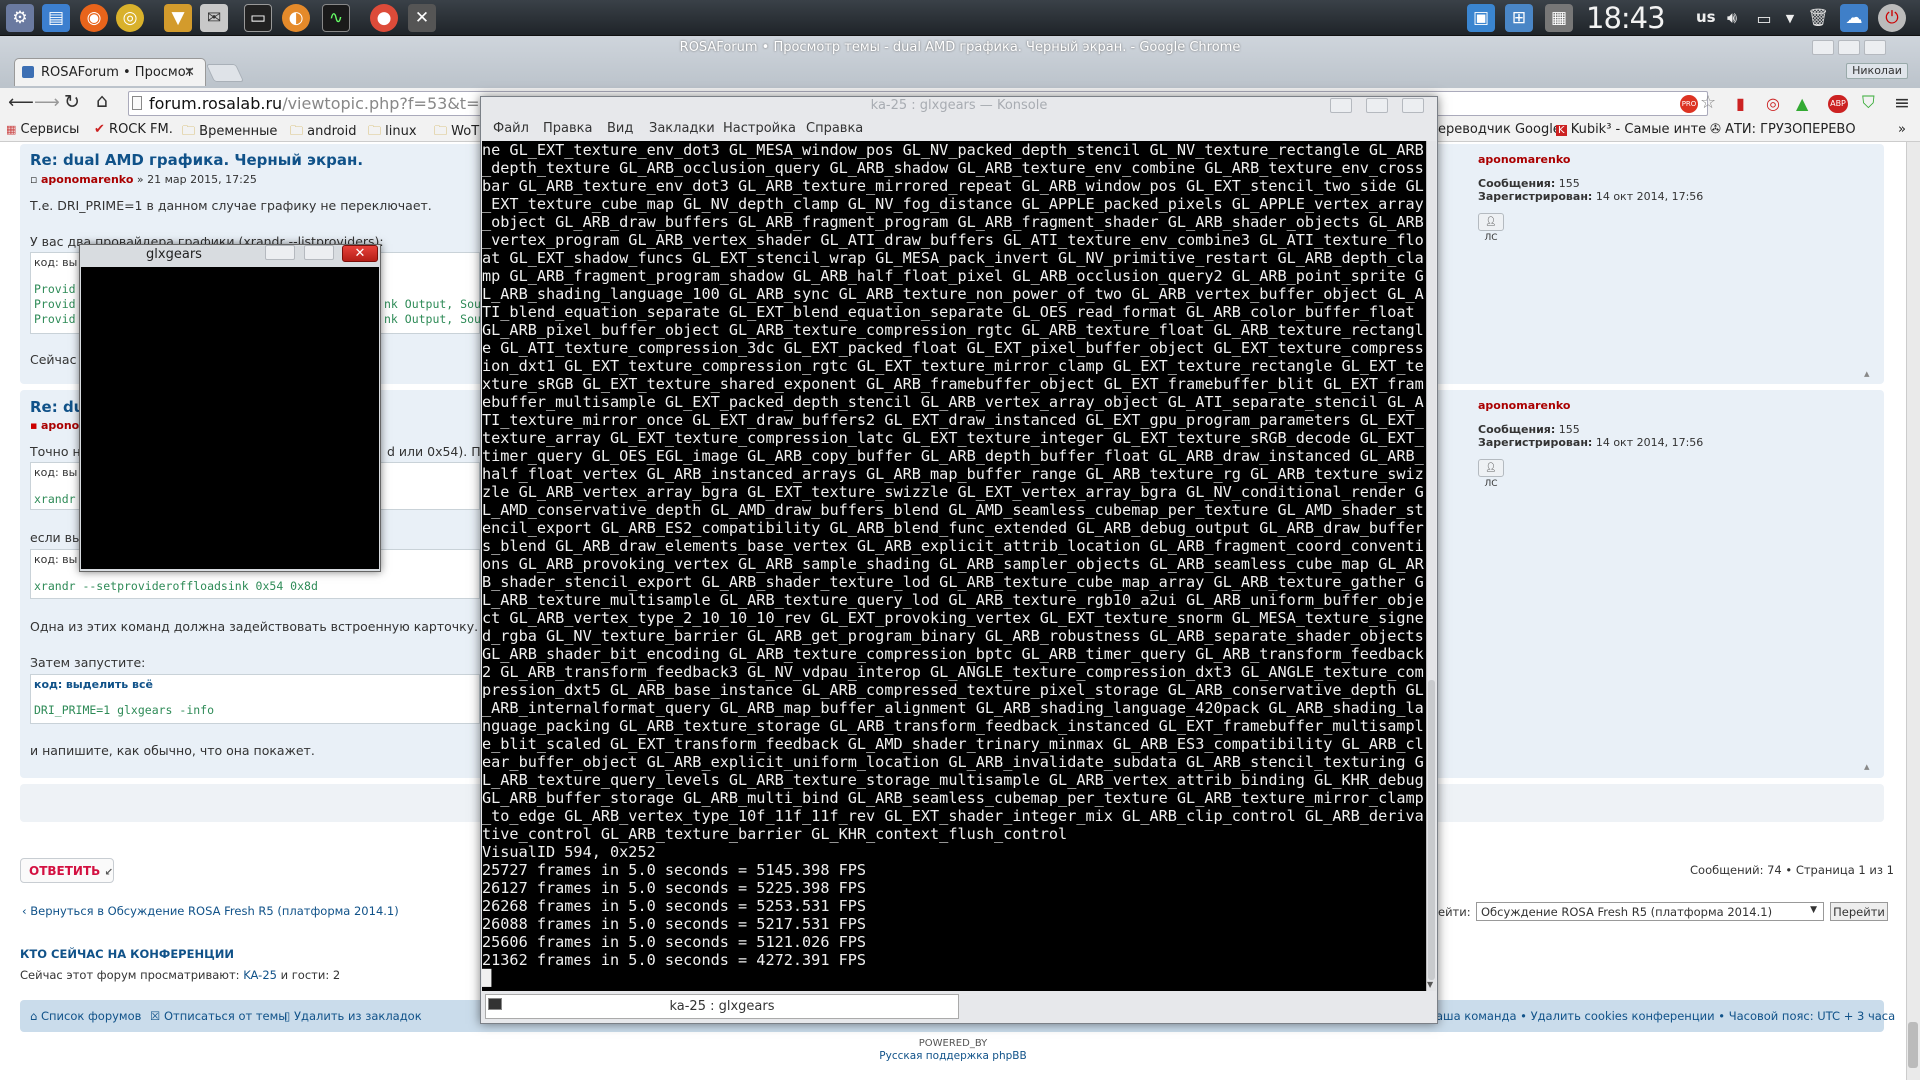  What do you see at coordinates (47, 102) in the screenshot?
I see `forward-icon: ⟶` at bounding box center [47, 102].